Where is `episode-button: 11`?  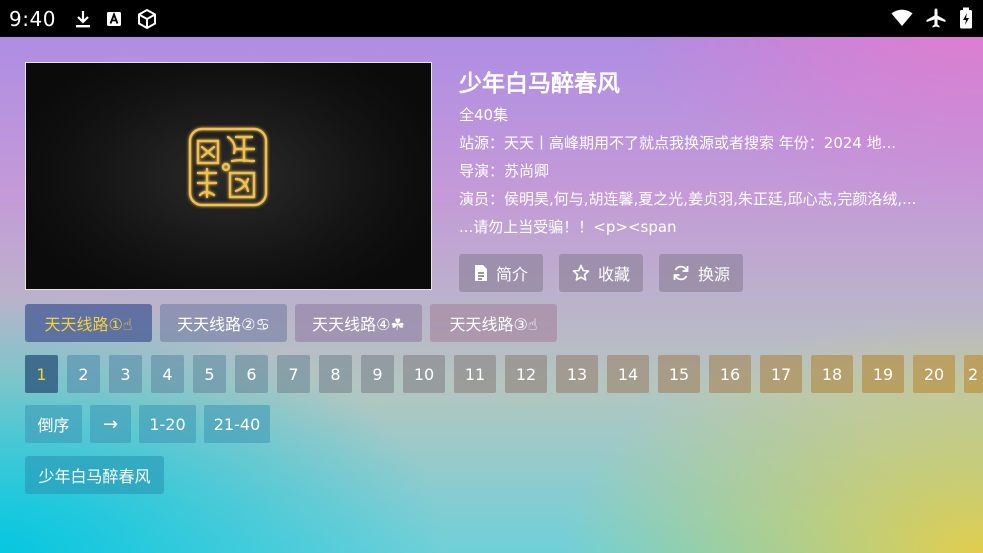
episode-button: 11 is located at coordinates (475, 374).